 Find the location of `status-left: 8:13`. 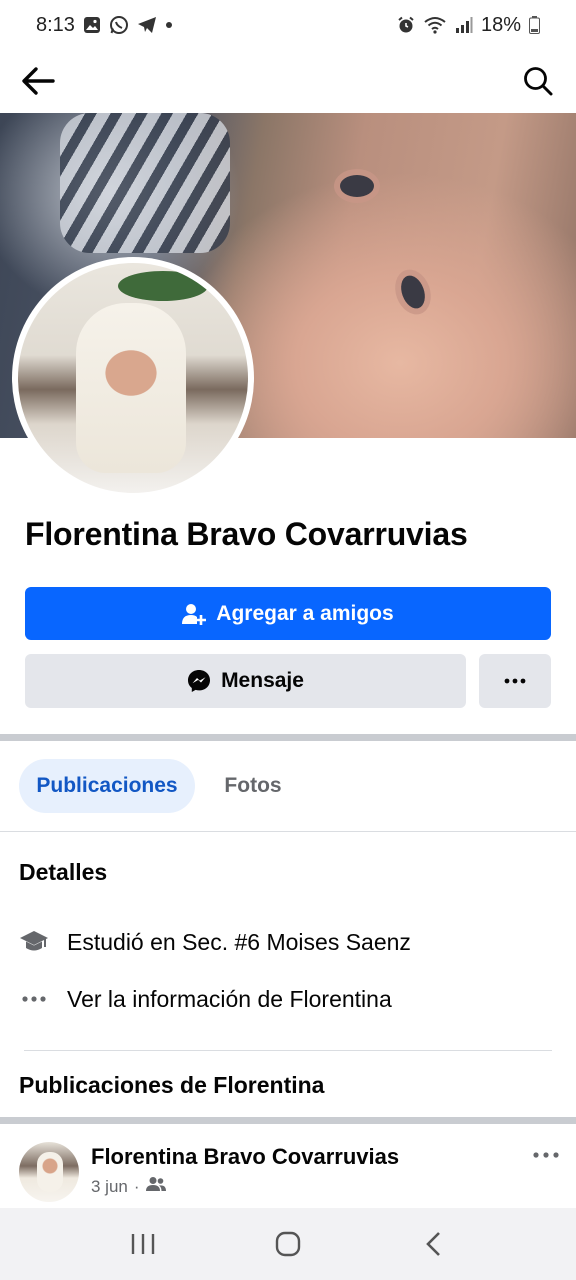

status-left: 8:13 is located at coordinates (104, 25).